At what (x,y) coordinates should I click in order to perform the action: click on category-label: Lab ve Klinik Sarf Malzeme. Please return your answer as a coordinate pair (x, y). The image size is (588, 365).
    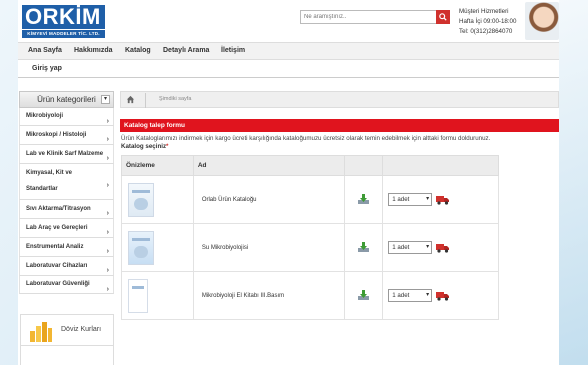
    Looking at the image, I should click on (65, 154).